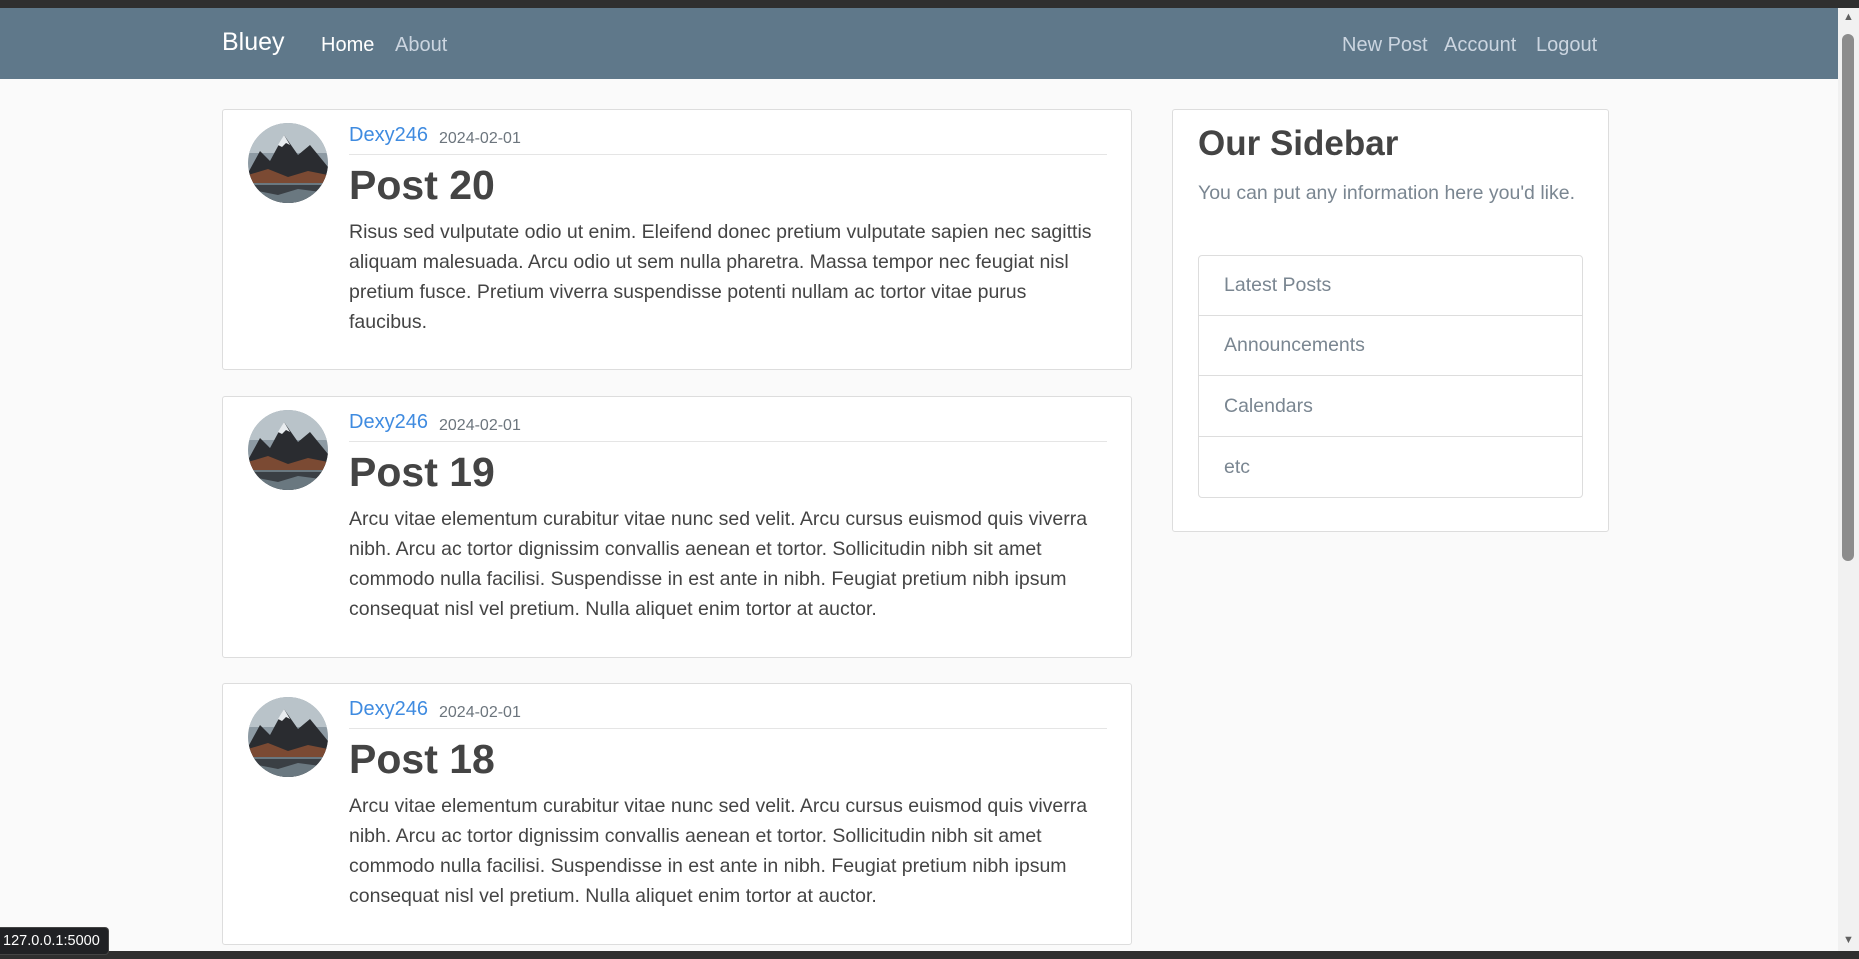  What do you see at coordinates (1298, 143) in the screenshot?
I see `sidebar-title: Our Sidebar` at bounding box center [1298, 143].